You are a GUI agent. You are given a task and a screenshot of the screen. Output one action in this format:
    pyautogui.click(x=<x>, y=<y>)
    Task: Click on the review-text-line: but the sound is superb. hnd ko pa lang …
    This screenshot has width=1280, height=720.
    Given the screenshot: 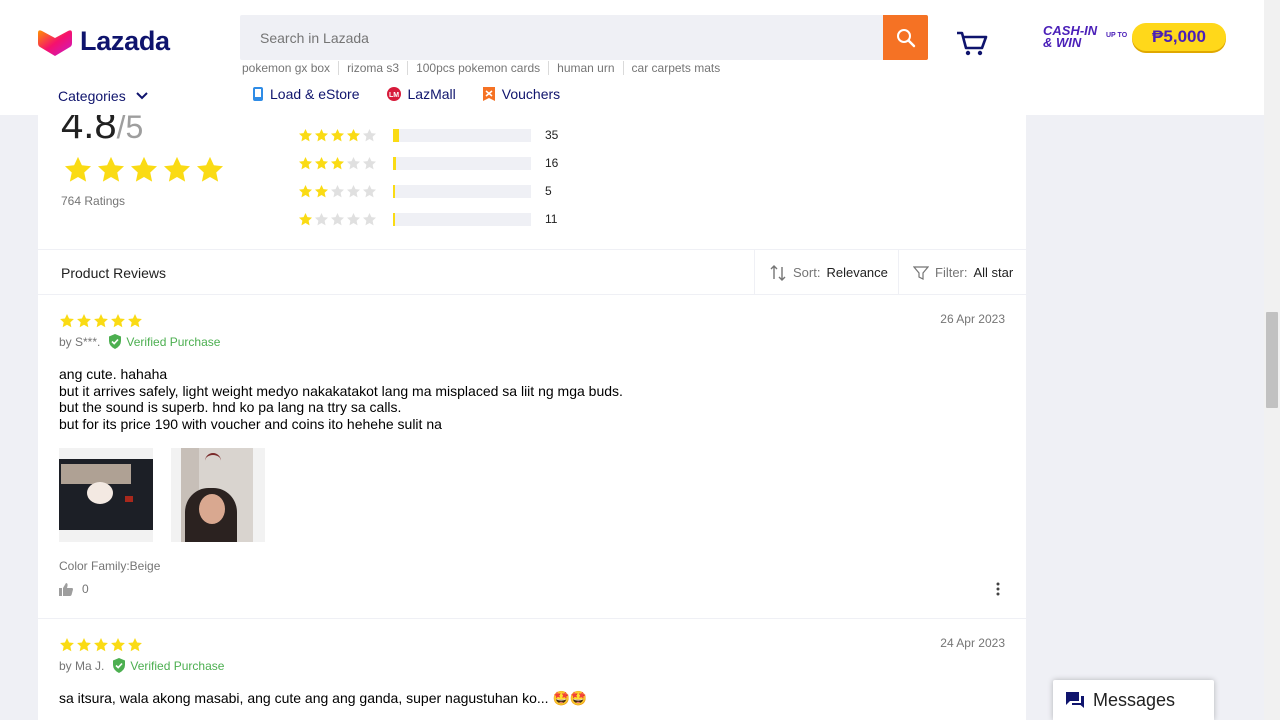 What is the action you would take?
    pyautogui.click(x=230, y=407)
    